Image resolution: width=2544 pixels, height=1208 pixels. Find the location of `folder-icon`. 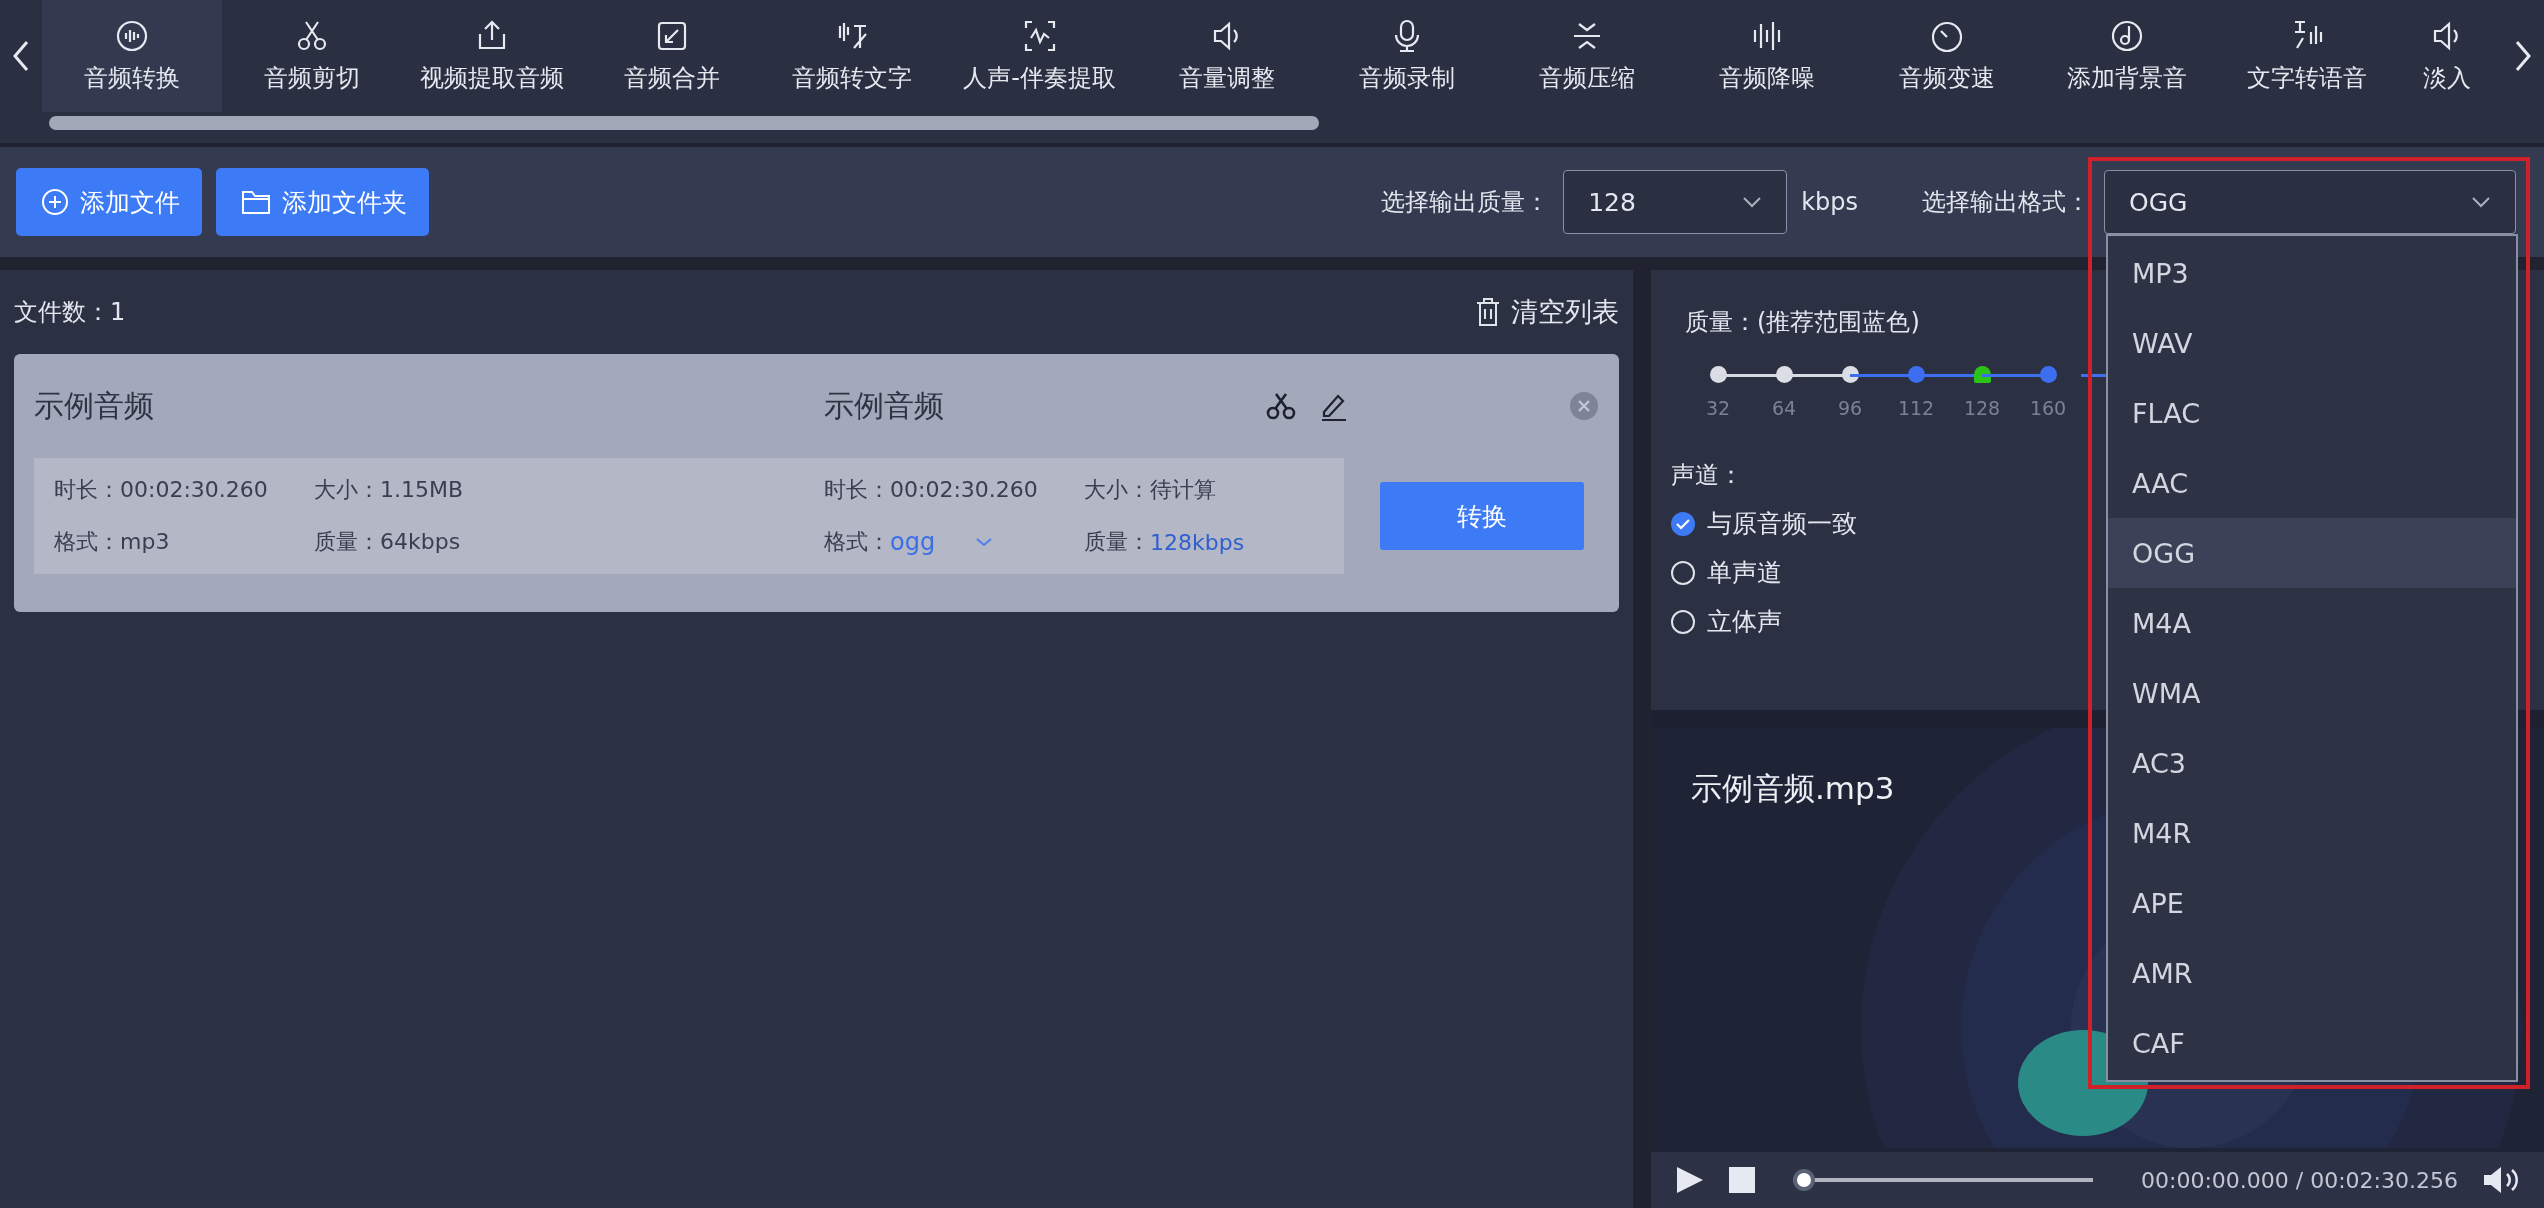

folder-icon is located at coordinates (256, 202).